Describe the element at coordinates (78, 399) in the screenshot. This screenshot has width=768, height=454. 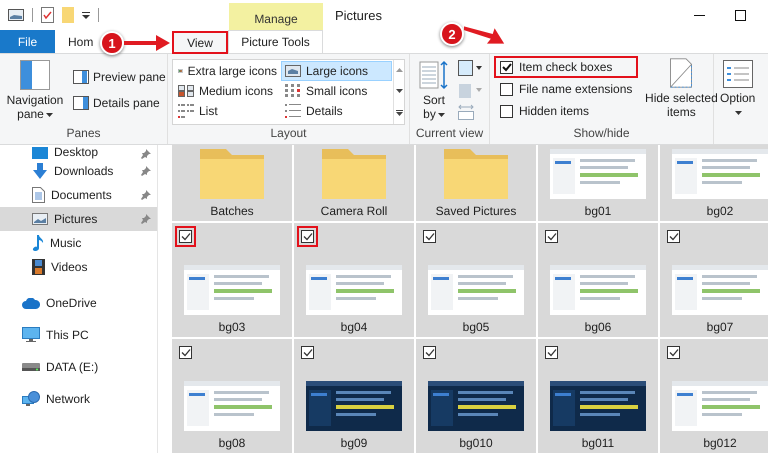
I see `nav-item: Network` at that location.